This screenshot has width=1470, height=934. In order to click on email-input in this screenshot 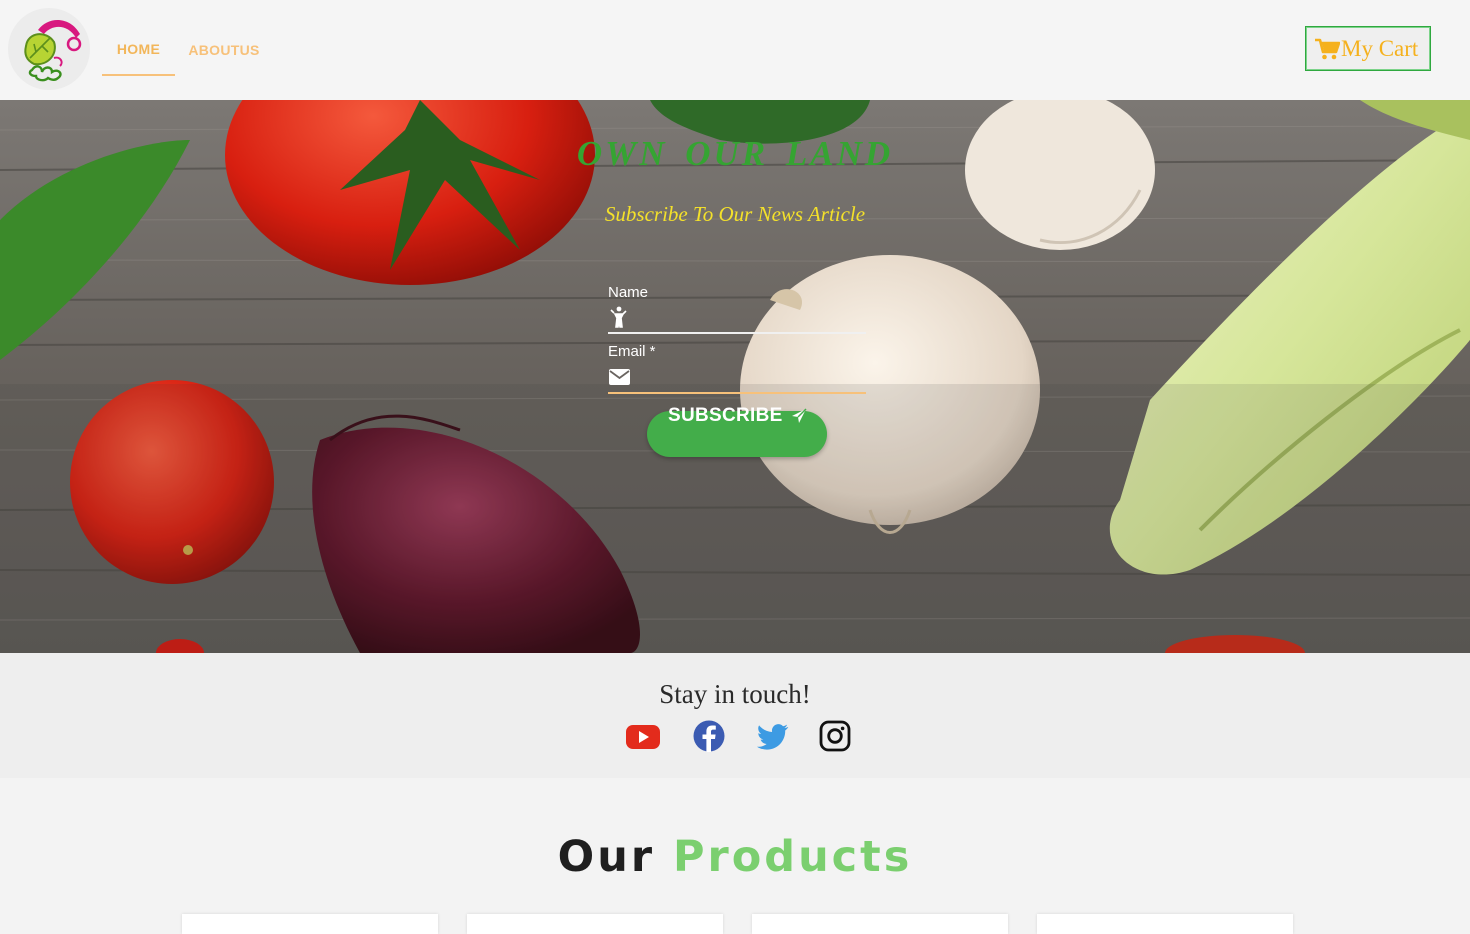, I will do `click(750, 377)`.